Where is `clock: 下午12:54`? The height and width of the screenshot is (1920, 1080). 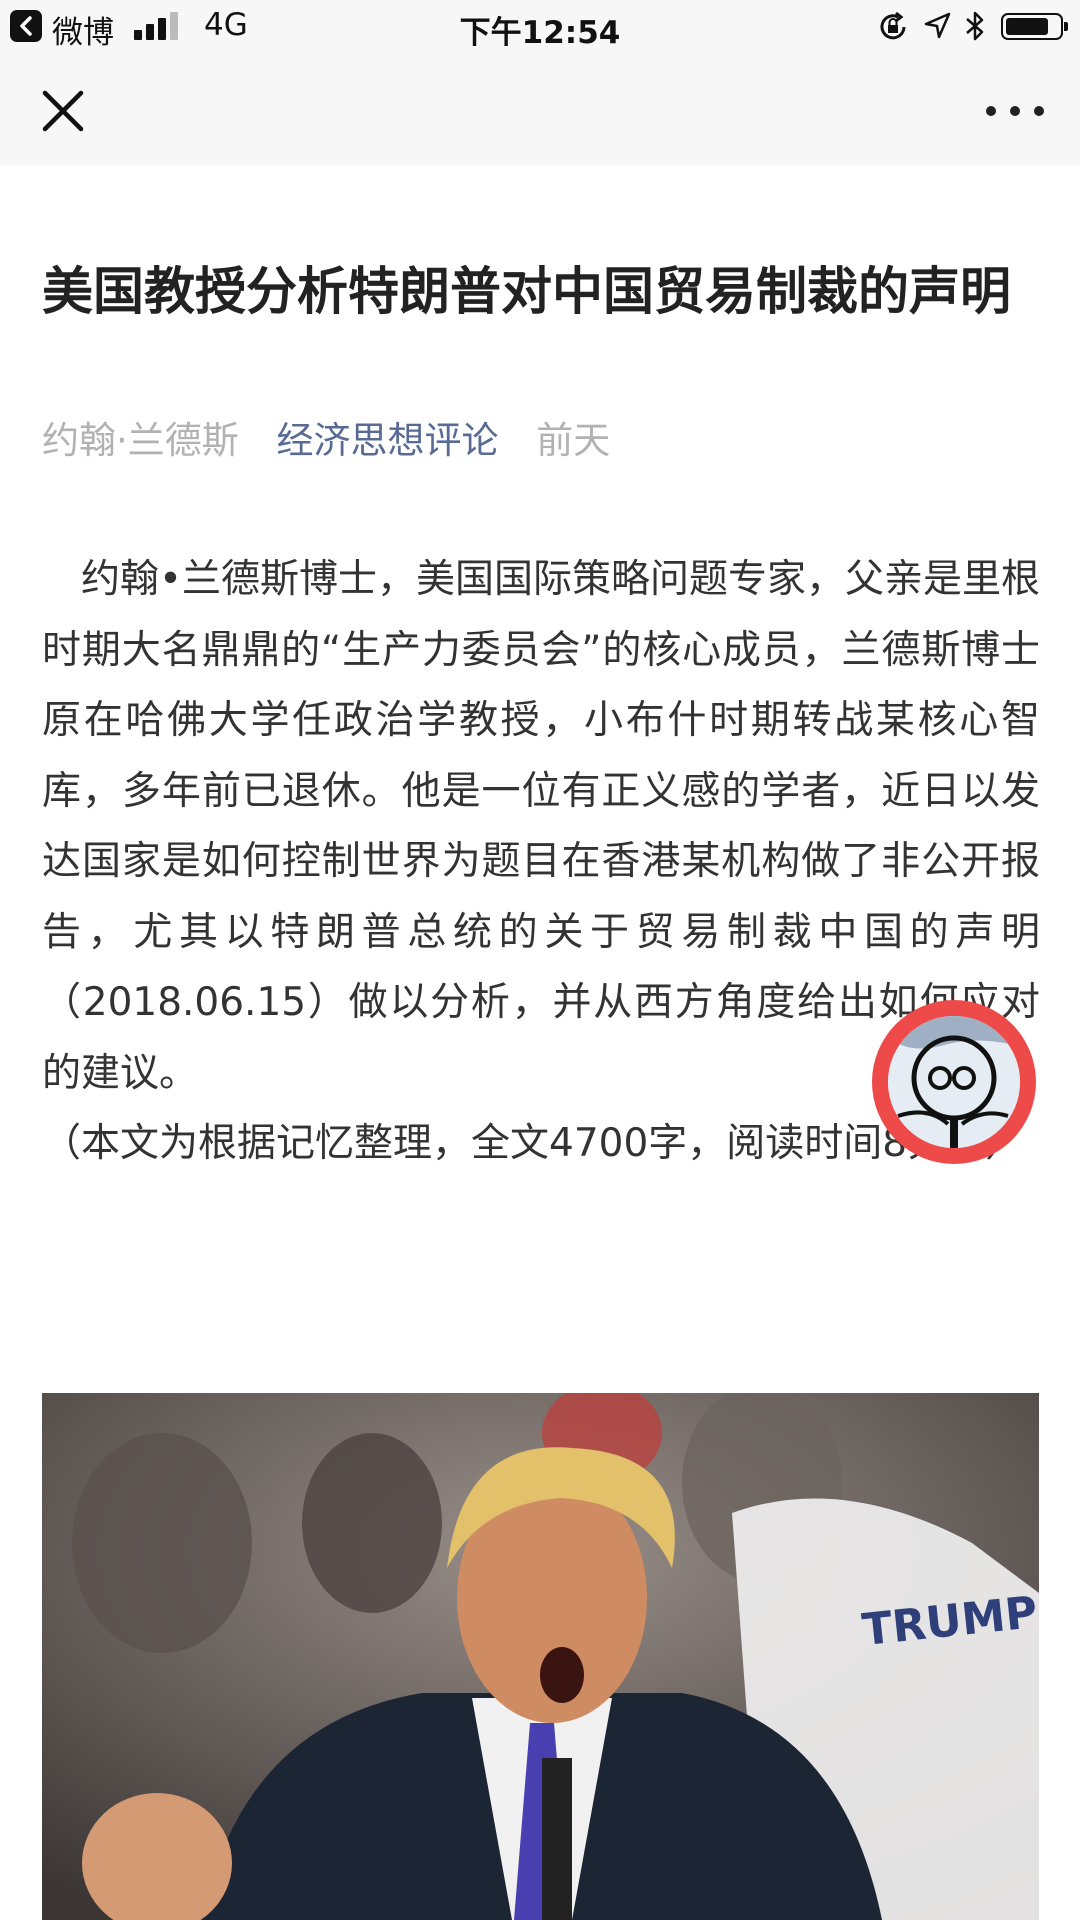 clock: 下午12:54 is located at coordinates (540, 33).